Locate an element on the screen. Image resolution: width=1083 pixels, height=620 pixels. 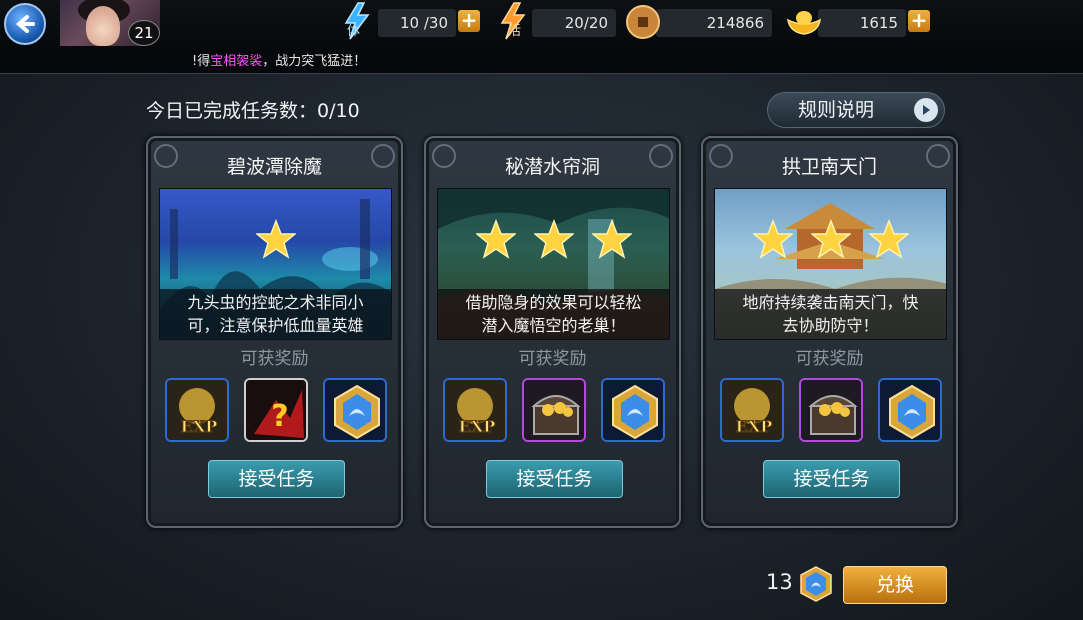
task-title: 秘潜水帘洞 is located at coordinates (552, 167).